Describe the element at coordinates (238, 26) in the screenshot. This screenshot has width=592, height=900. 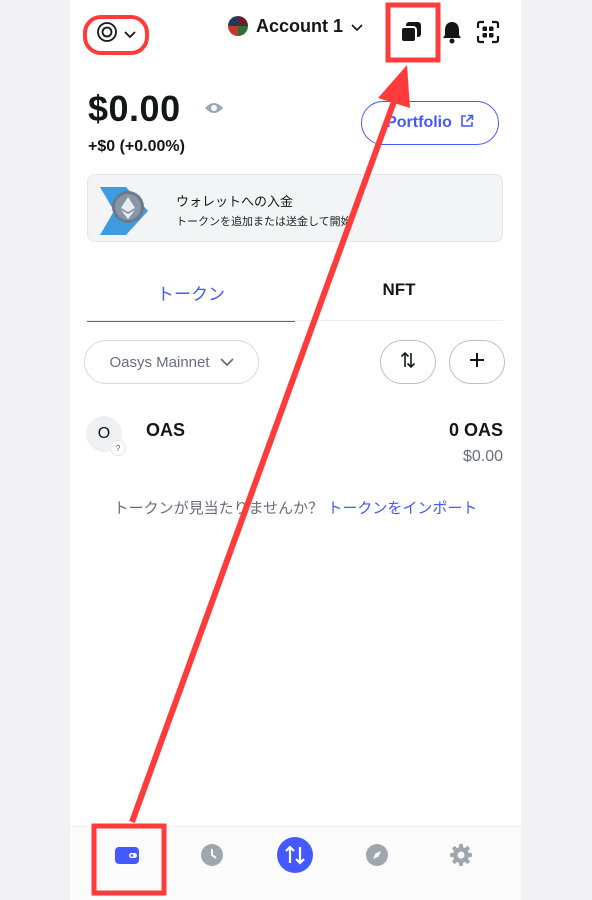
I see `avatar` at that location.